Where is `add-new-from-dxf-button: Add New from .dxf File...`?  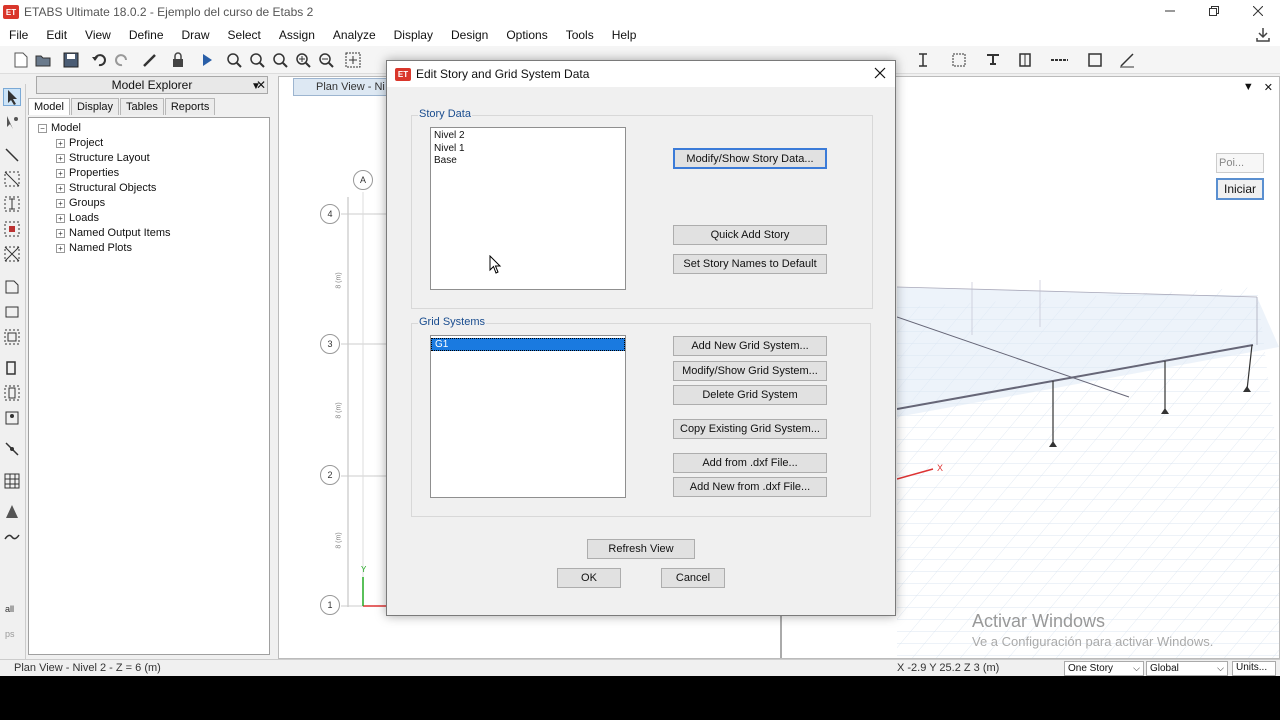
add-new-from-dxf-button: Add New from .dxf File... is located at coordinates (750, 487).